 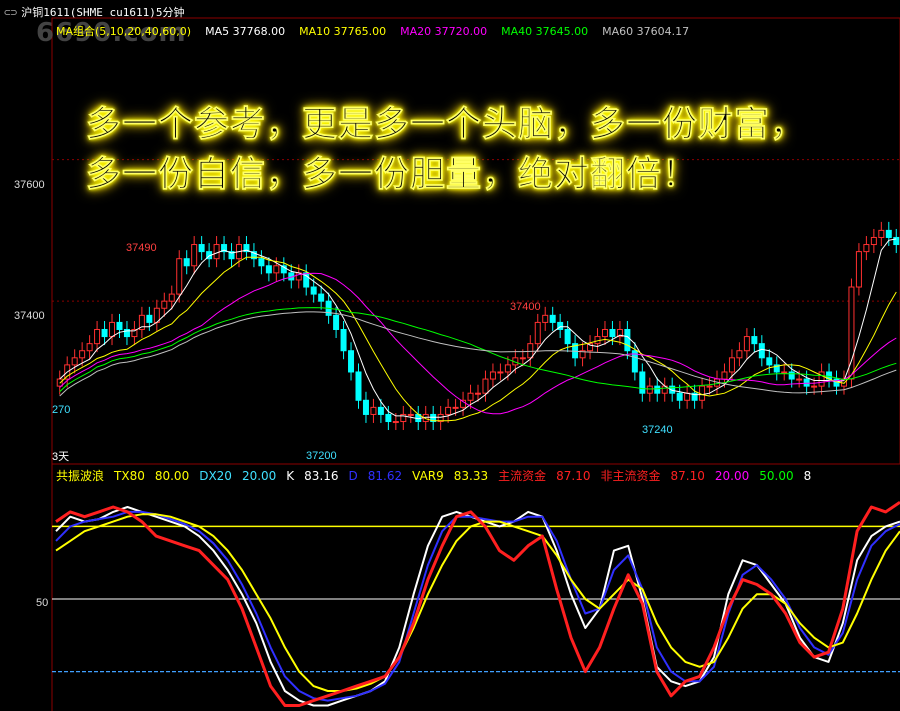 I want to click on indicator-legend-item: 8, so click(x=807, y=476).